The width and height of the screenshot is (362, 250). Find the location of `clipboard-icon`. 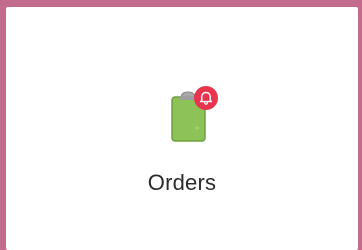

clipboard-icon is located at coordinates (194, 114).